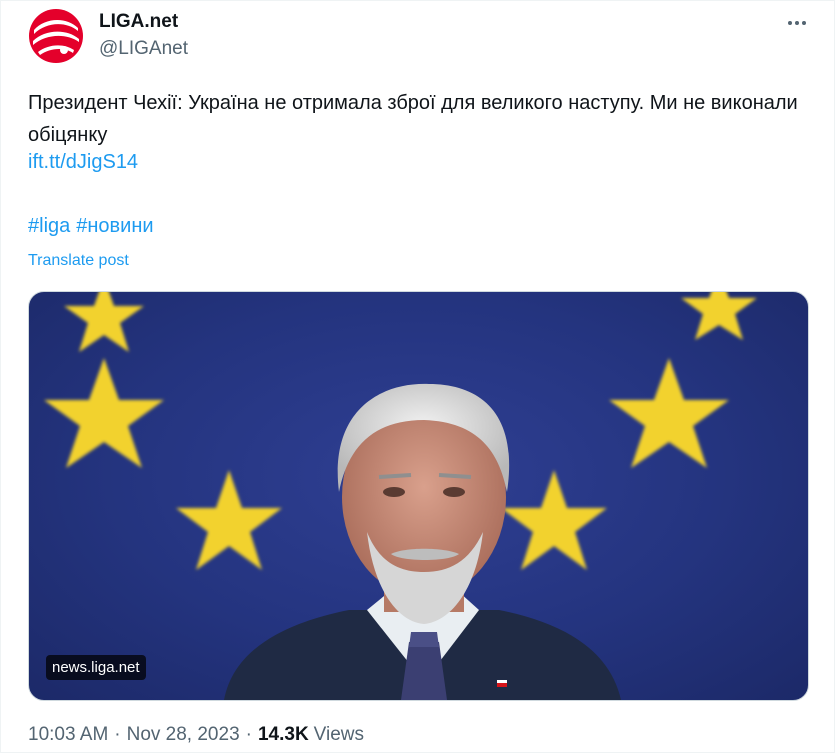  What do you see at coordinates (78, 261) in the screenshot?
I see `translate-post-link: Translate post` at bounding box center [78, 261].